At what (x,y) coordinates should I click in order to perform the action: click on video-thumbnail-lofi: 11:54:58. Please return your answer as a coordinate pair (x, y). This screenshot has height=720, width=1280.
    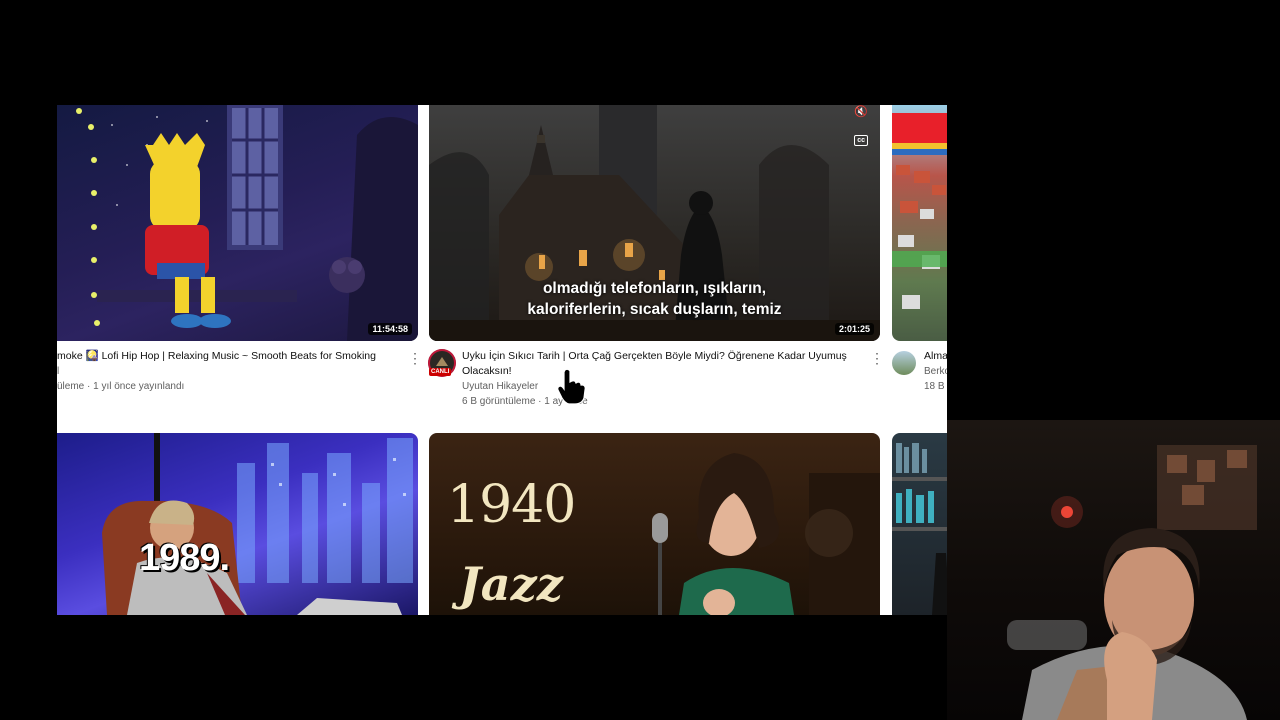
    Looking at the image, I should click on (237, 223).